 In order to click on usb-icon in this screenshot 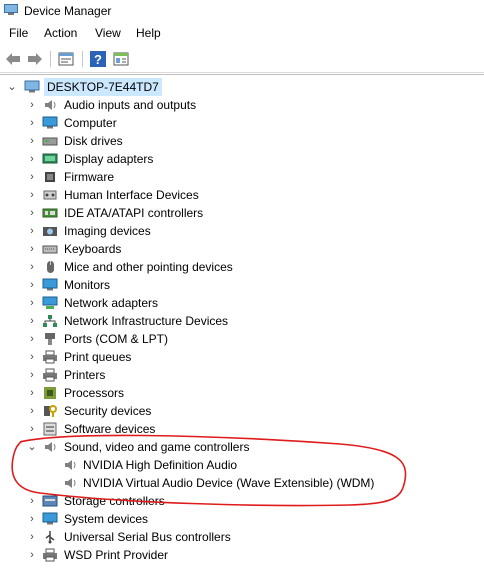, I will do `click(50, 537)`.